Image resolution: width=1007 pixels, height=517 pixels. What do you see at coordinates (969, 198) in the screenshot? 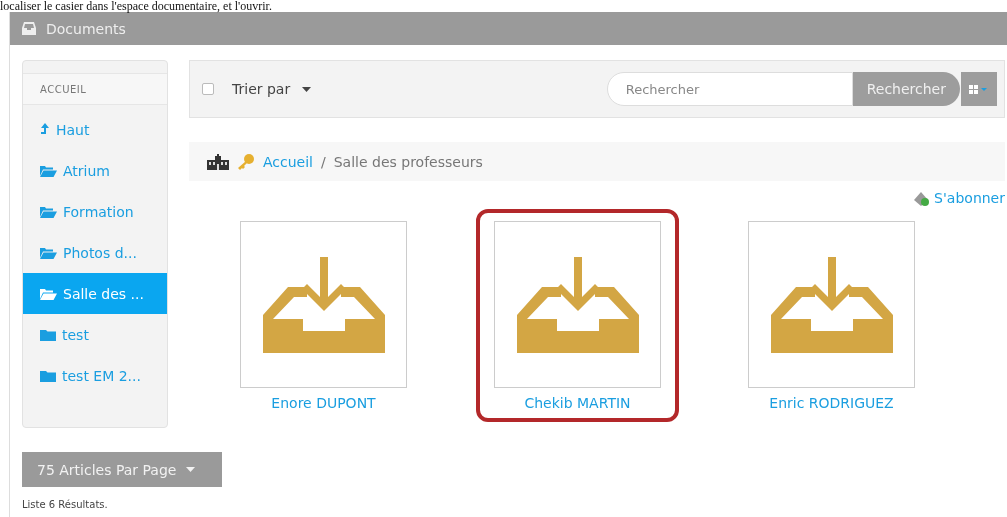
I see `subscribe-link: S'abonner` at bounding box center [969, 198].